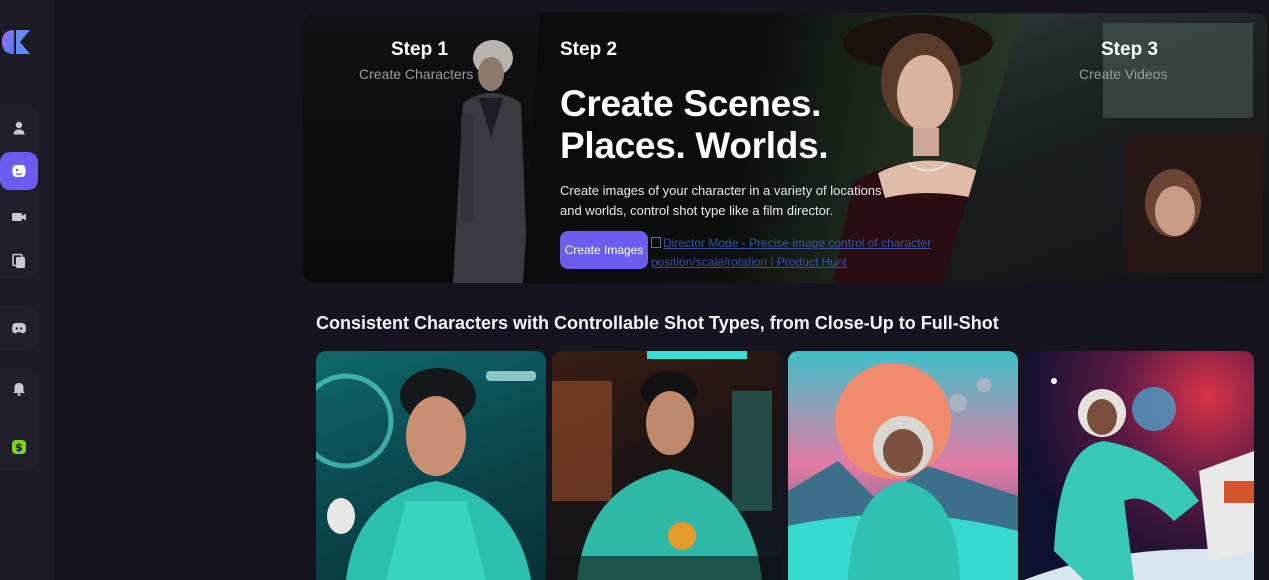  I want to click on logo-icon, so click(16, 42).